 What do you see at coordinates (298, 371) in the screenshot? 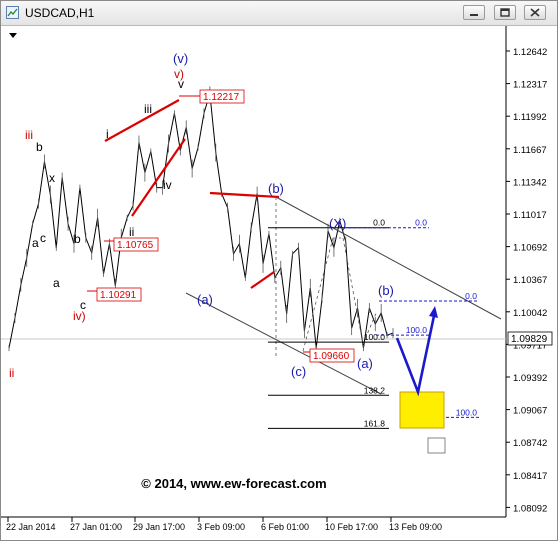
I see `wave-label: (c)` at bounding box center [298, 371].